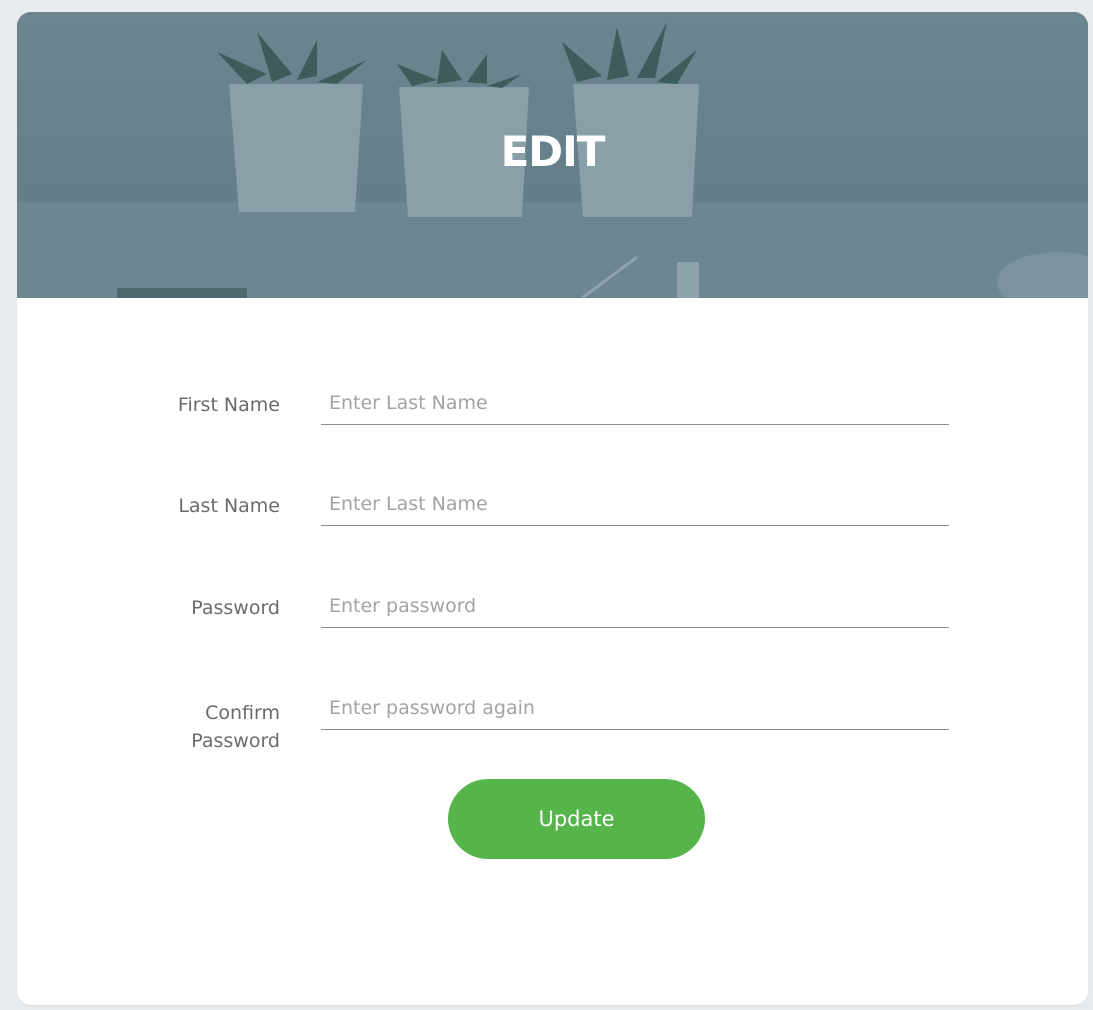 This screenshot has height=1010, width=1093. What do you see at coordinates (229, 506) in the screenshot?
I see `last-name-label: Last Name` at bounding box center [229, 506].